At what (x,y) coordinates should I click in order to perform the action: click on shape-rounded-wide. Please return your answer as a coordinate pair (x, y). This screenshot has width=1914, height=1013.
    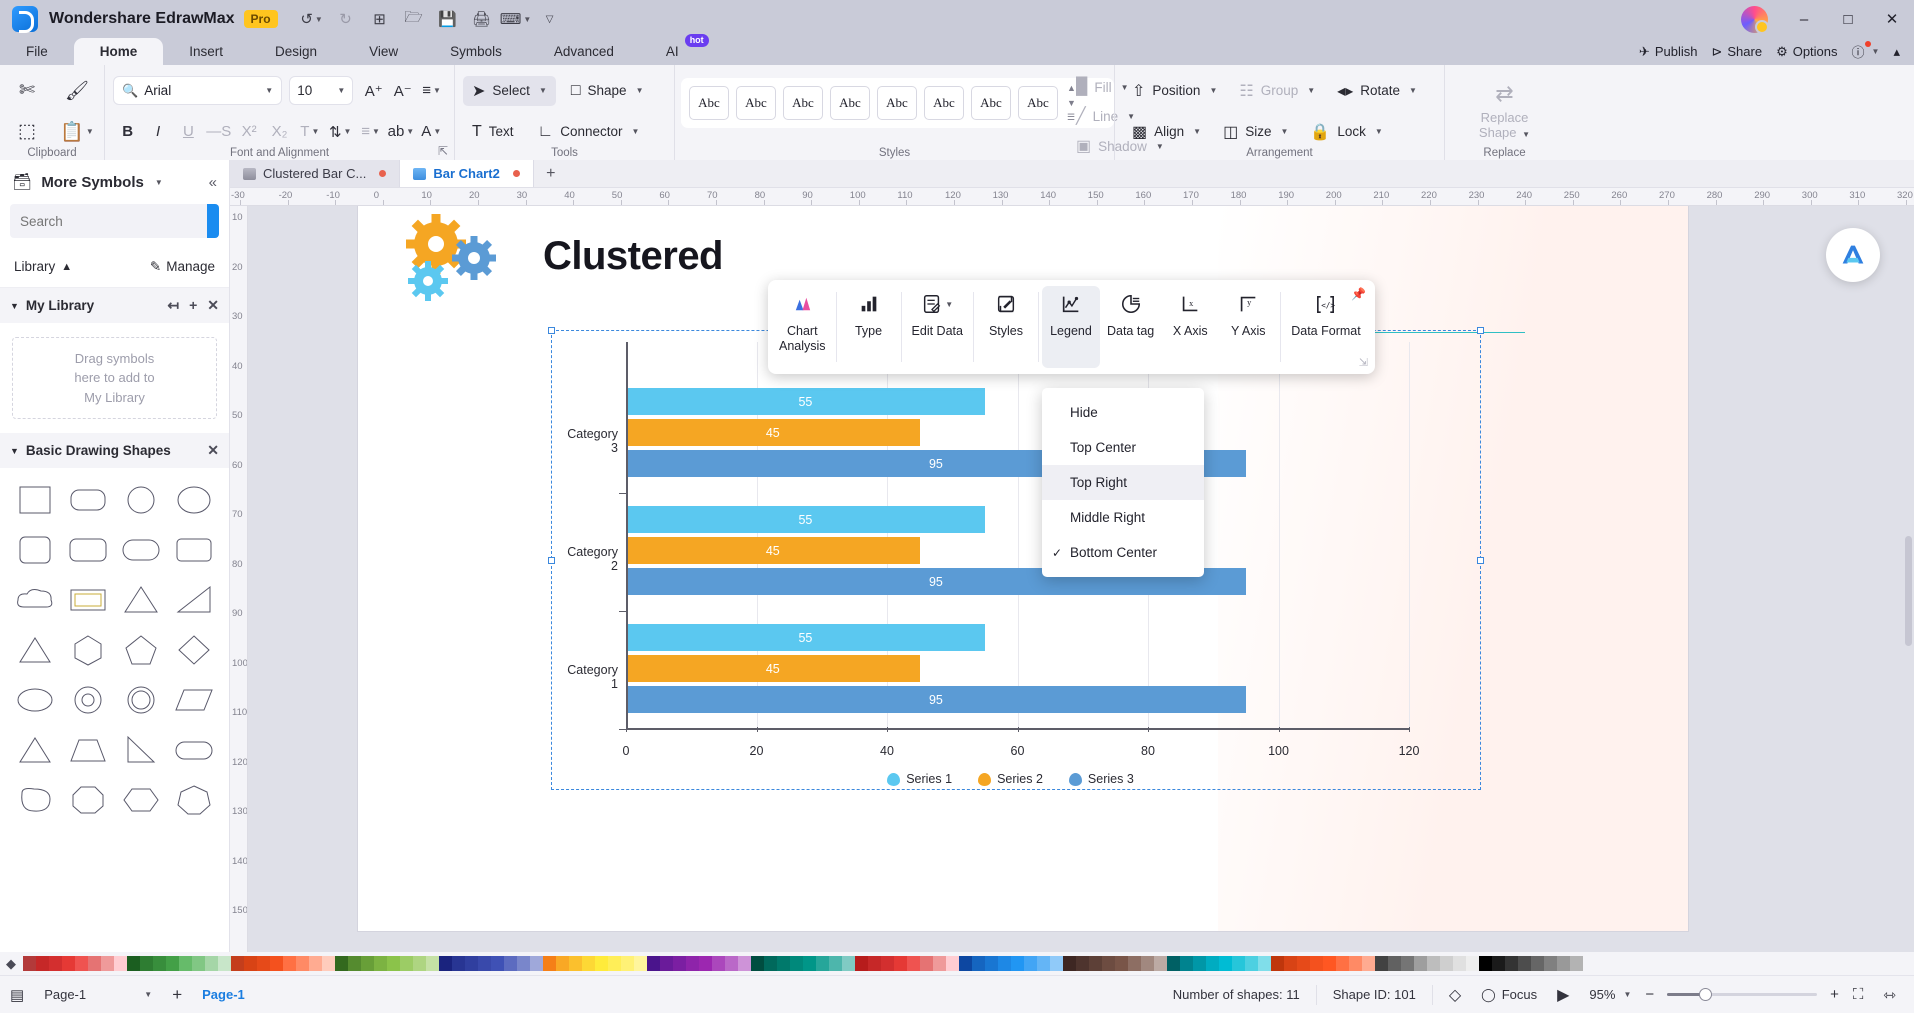
    Looking at the image, I should click on (88, 550).